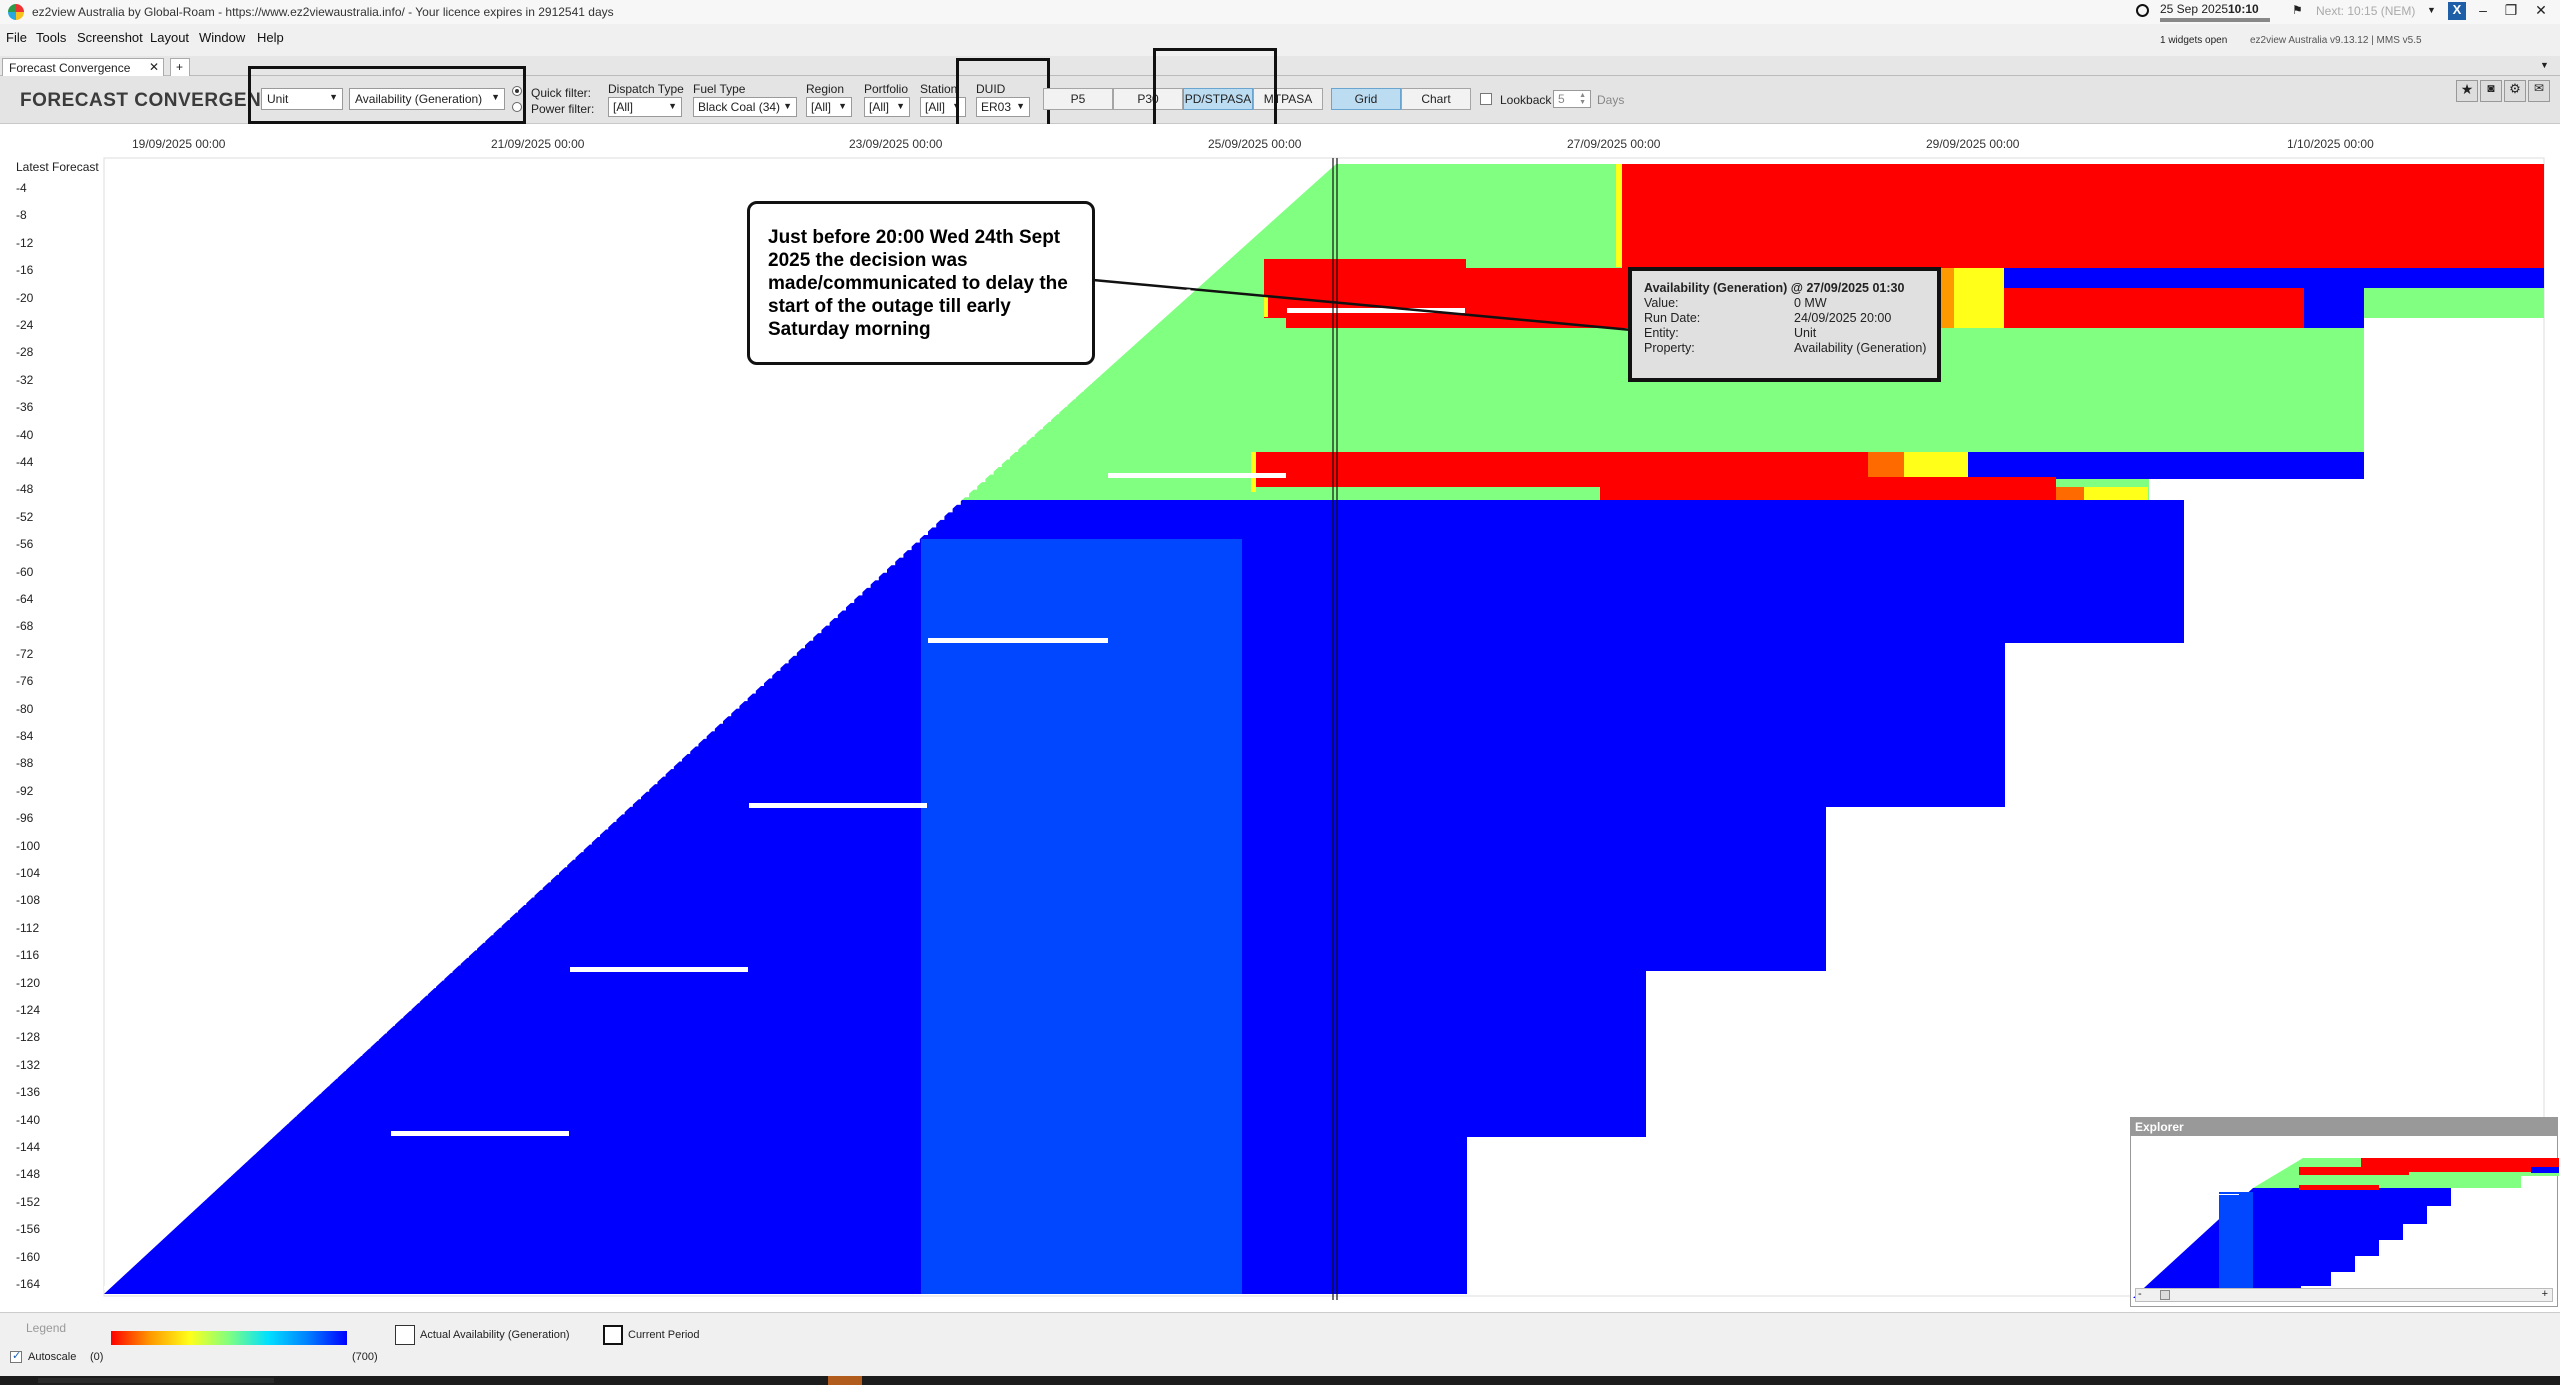  Describe the element at coordinates (405, 1335) in the screenshot. I see `actual-swatch` at that location.